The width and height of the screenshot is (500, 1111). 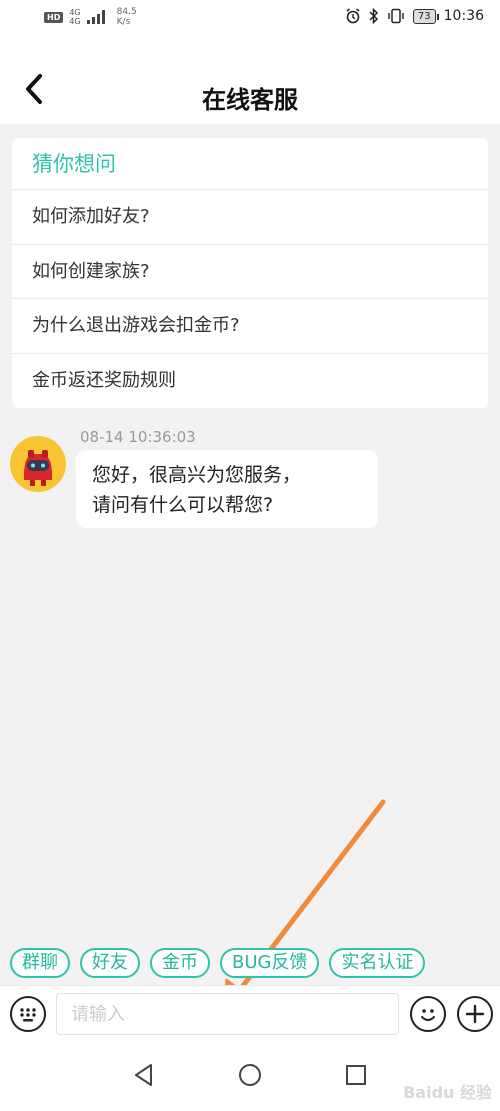 I want to click on tag-coins: 金币, so click(x=180, y=963).